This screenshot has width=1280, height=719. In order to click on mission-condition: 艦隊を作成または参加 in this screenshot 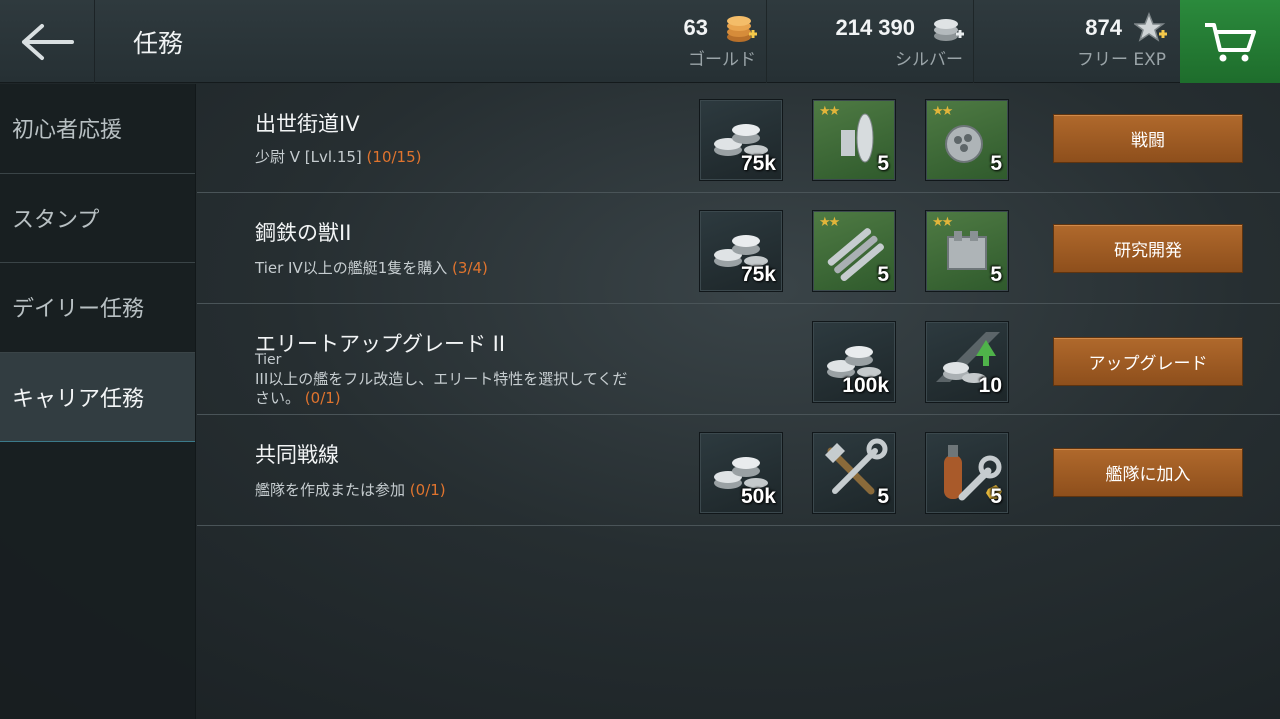, I will do `click(330, 490)`.